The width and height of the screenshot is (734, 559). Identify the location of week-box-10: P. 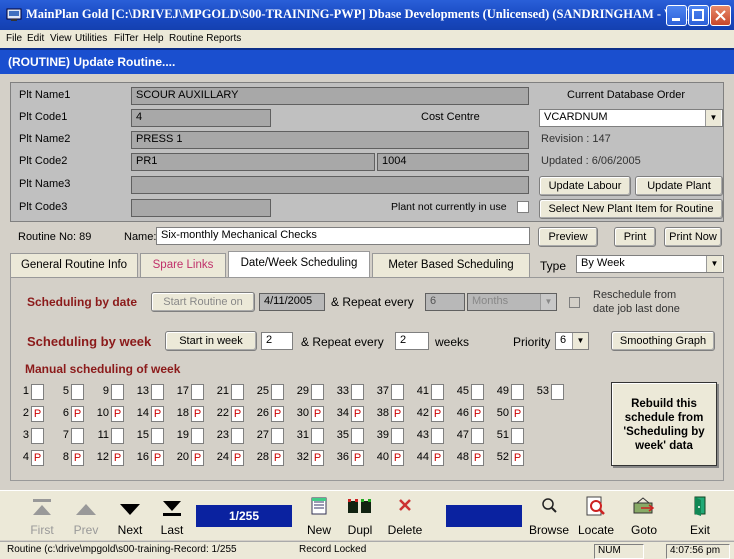
(117, 414).